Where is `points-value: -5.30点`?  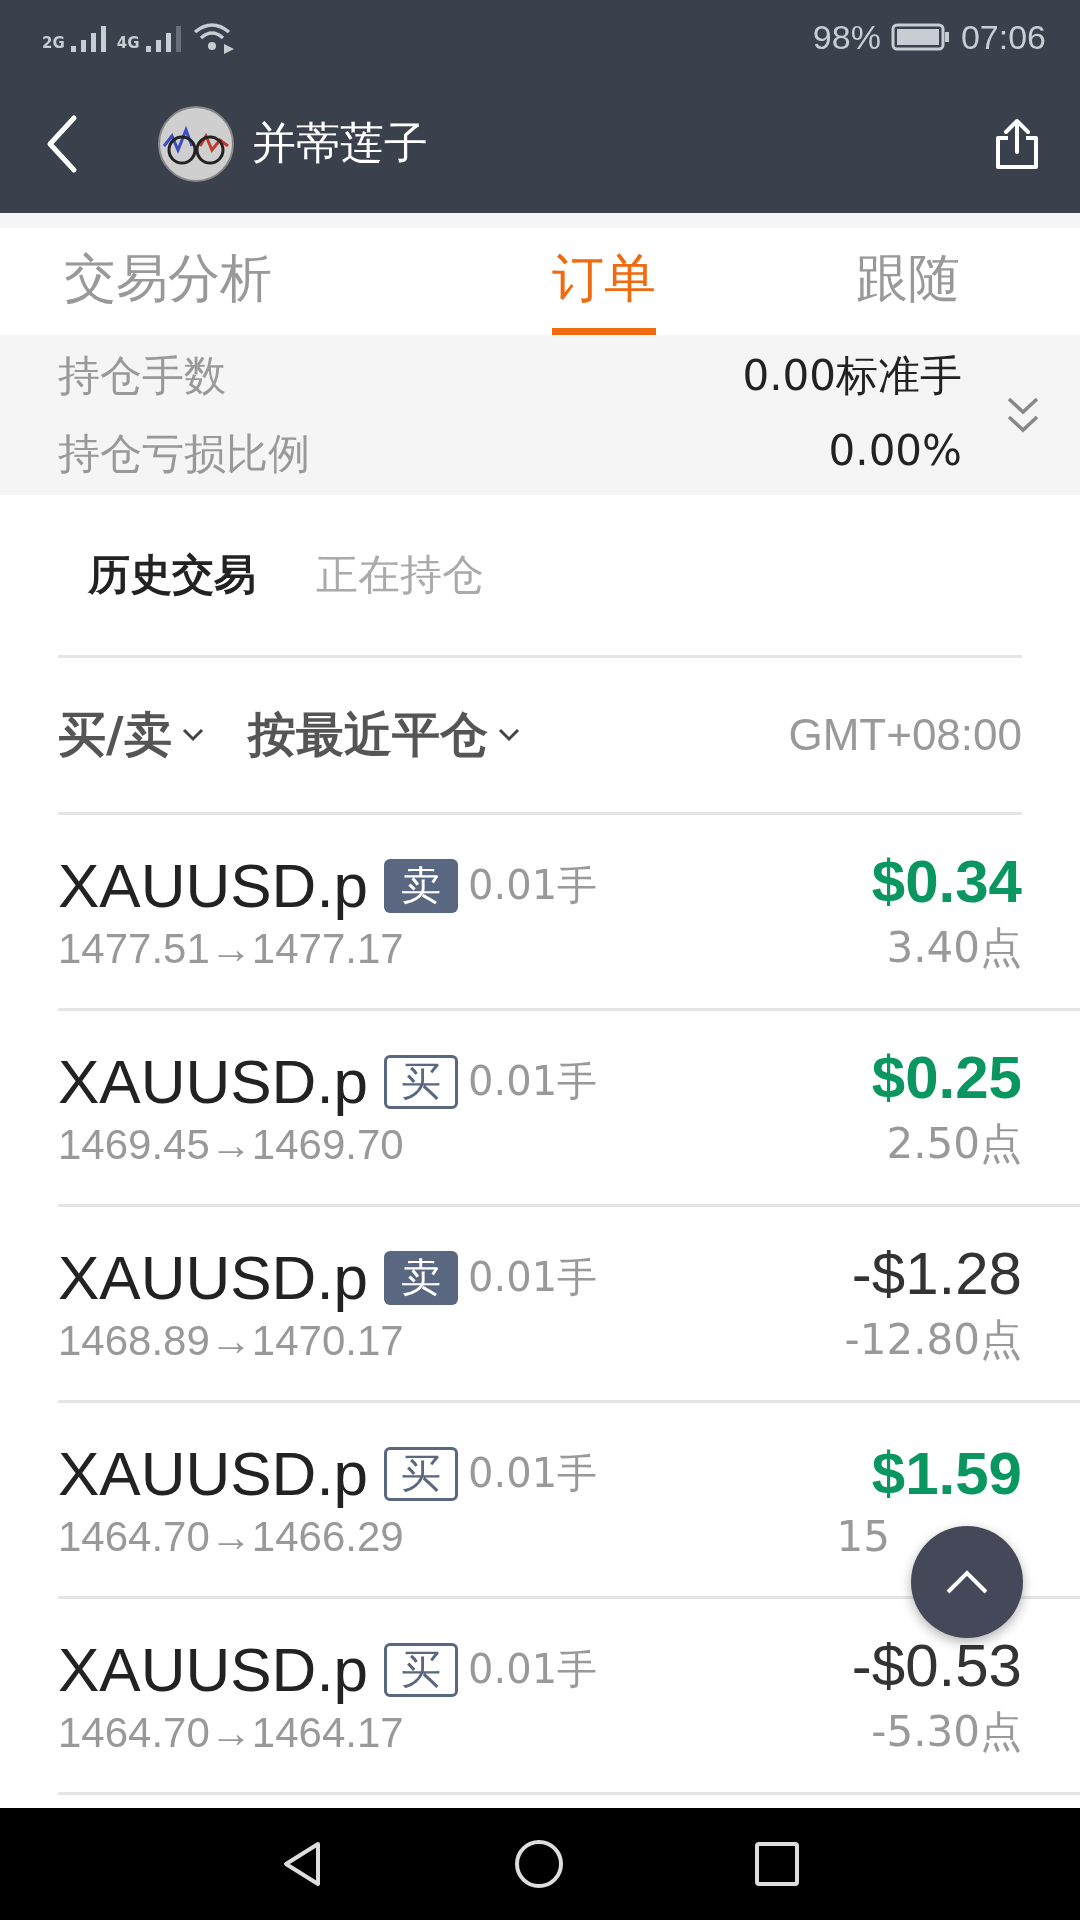
points-value: -5.30点 is located at coordinates (946, 1732).